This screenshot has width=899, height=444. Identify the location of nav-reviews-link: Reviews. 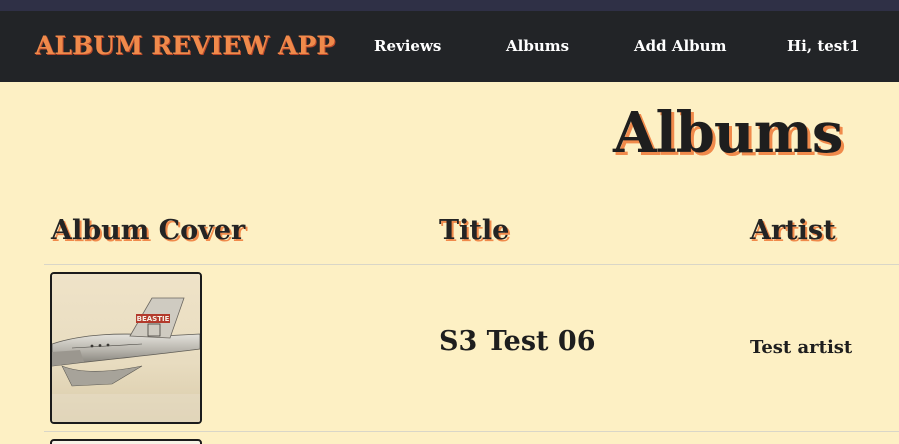
(407, 46).